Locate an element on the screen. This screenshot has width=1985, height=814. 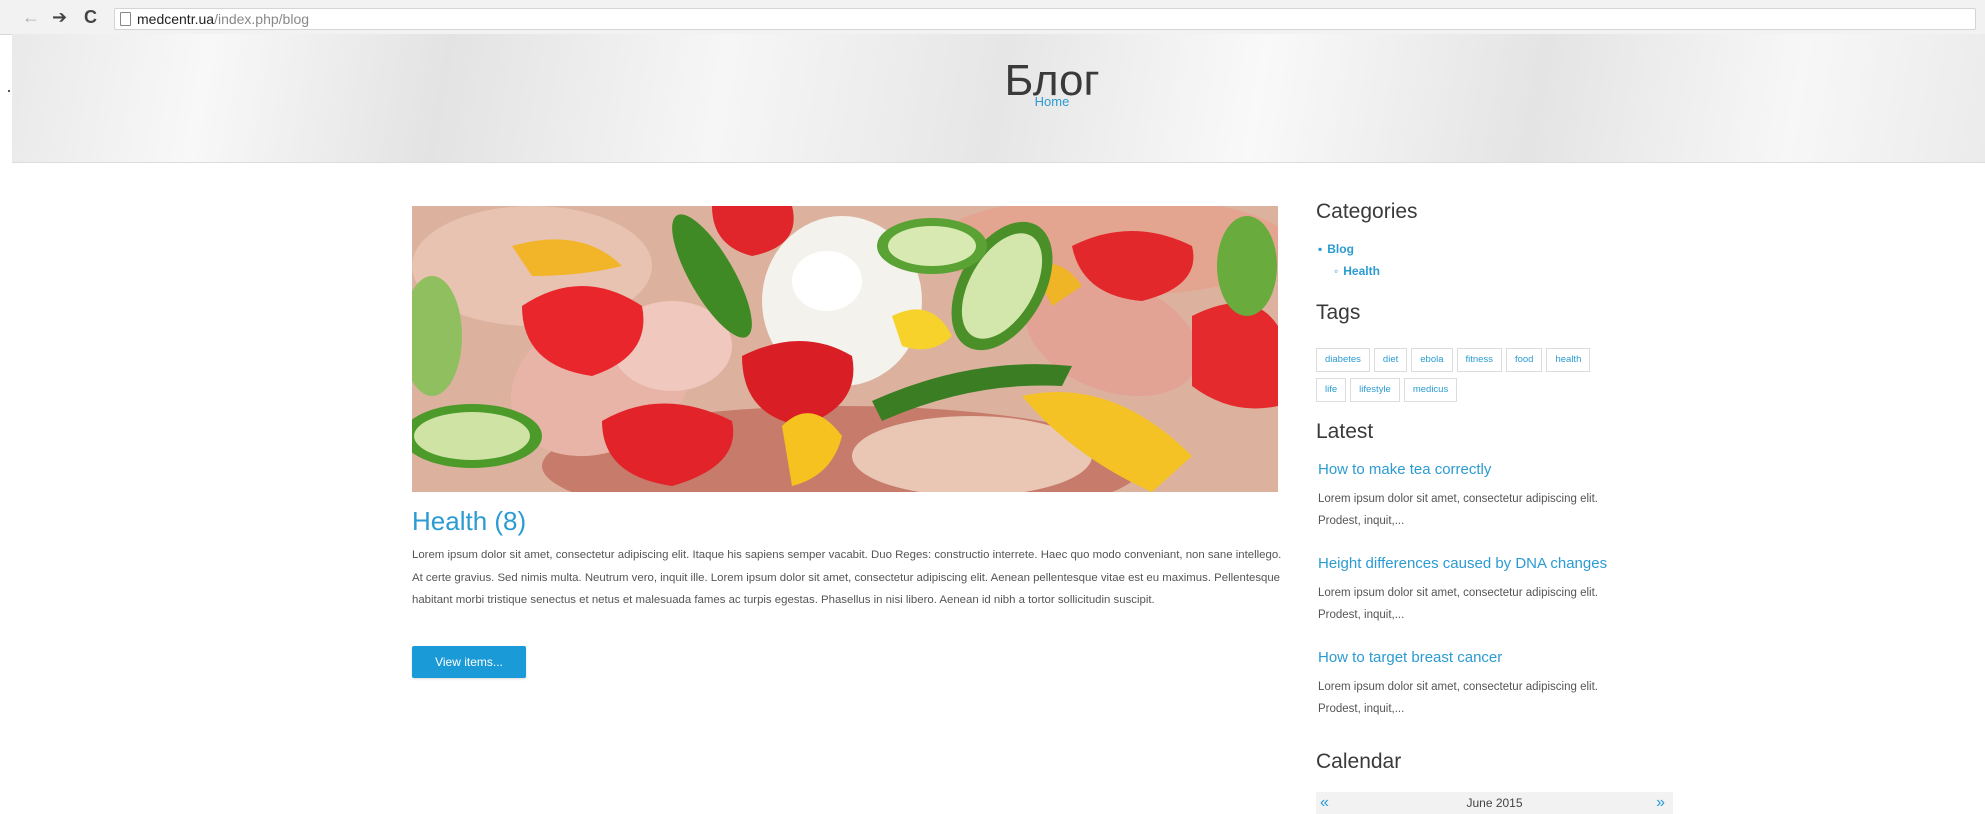
url-host: medcentr.ua is located at coordinates (176, 19).